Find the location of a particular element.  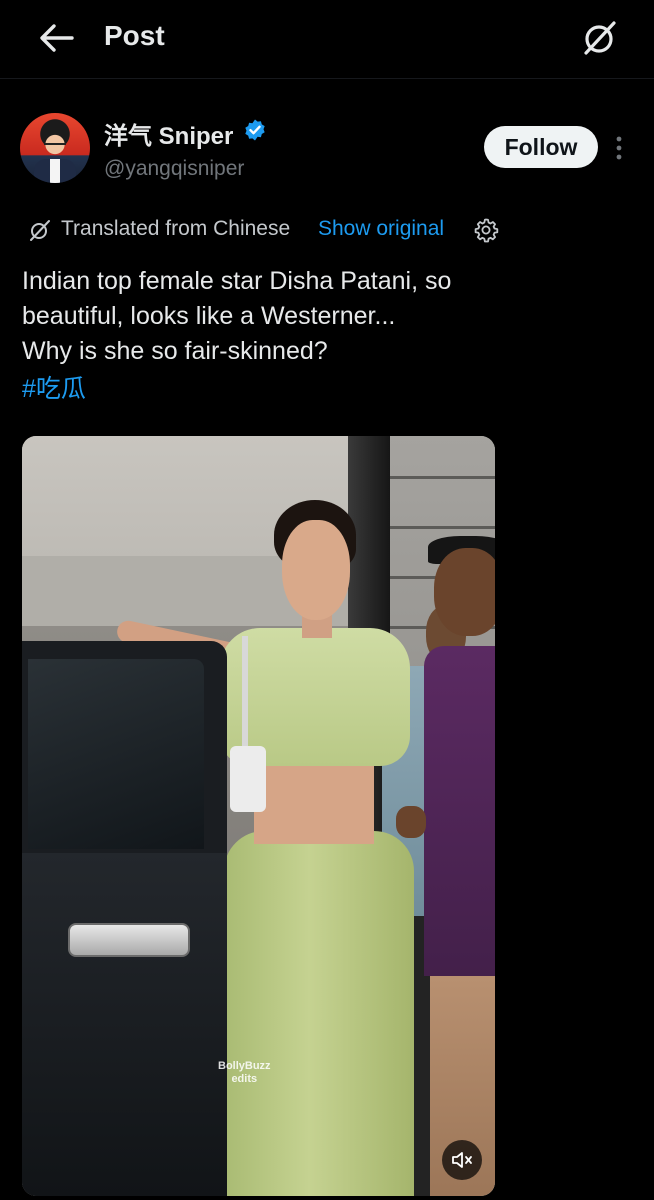

video-watermark: BollyBuzz edits is located at coordinates (244, 1073).